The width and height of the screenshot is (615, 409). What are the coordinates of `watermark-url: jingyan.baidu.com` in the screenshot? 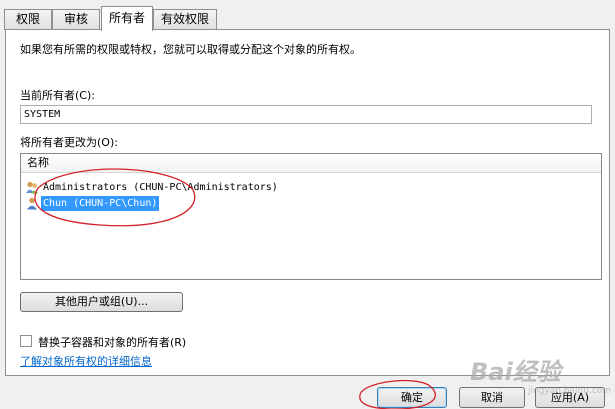 It's located at (570, 391).